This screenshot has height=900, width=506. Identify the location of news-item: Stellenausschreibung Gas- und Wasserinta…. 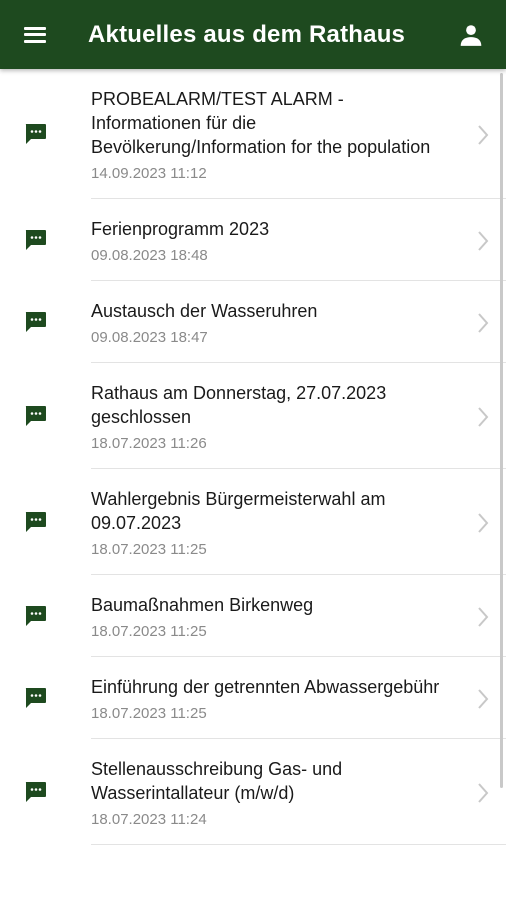
(253, 792).